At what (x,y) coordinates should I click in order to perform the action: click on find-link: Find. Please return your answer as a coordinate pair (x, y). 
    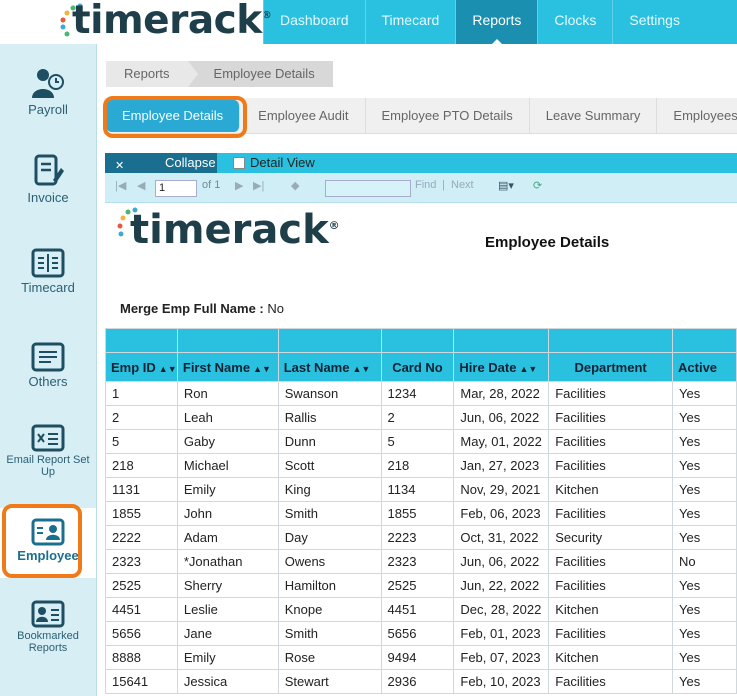
    Looking at the image, I should click on (425, 185).